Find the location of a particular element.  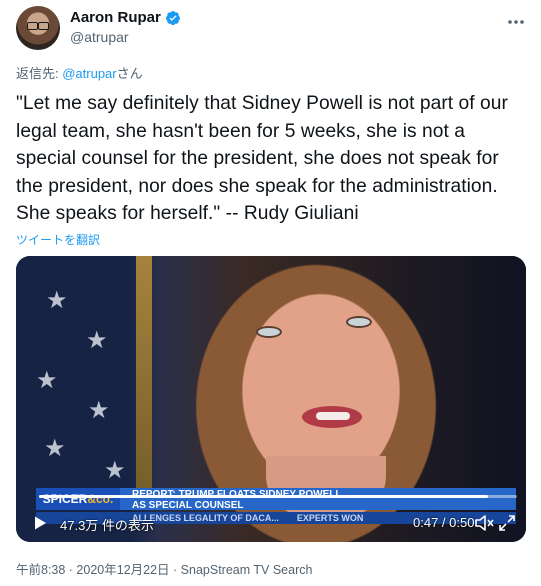

more-options-icon is located at coordinates (516, 22).